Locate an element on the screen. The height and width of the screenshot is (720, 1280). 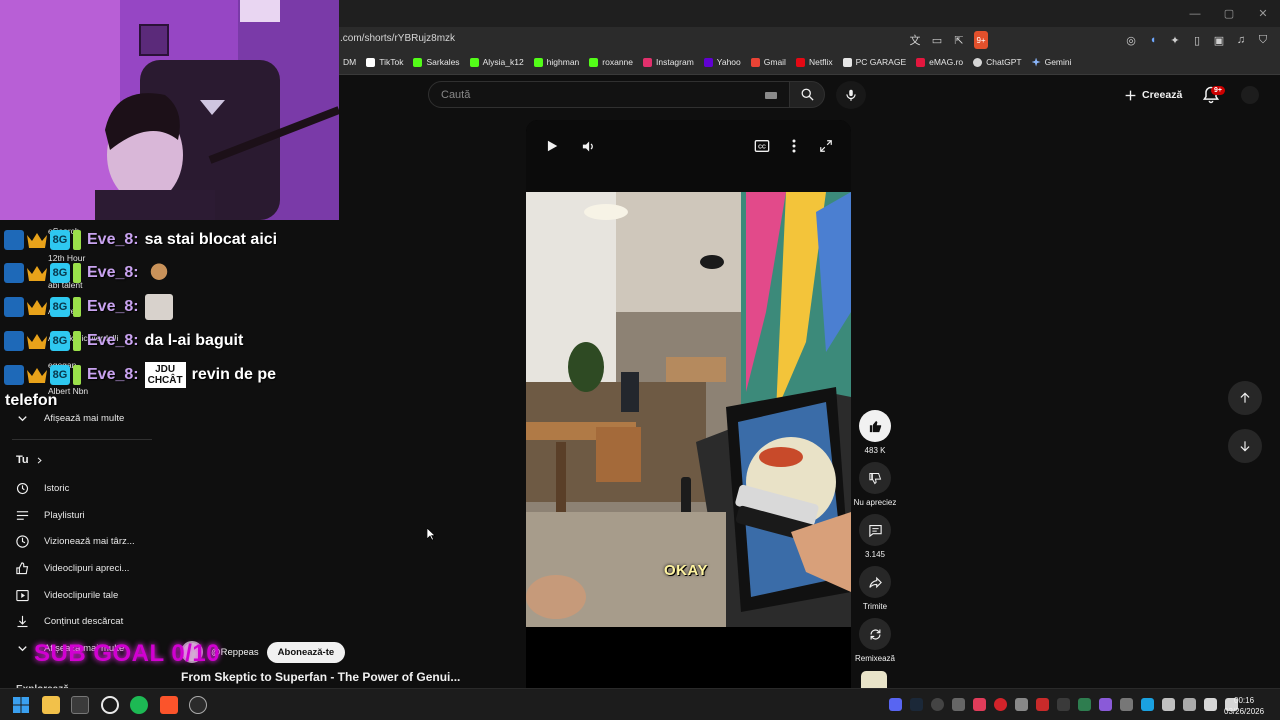
bookmark-item: Gemini is located at coordinates (1051, 62).